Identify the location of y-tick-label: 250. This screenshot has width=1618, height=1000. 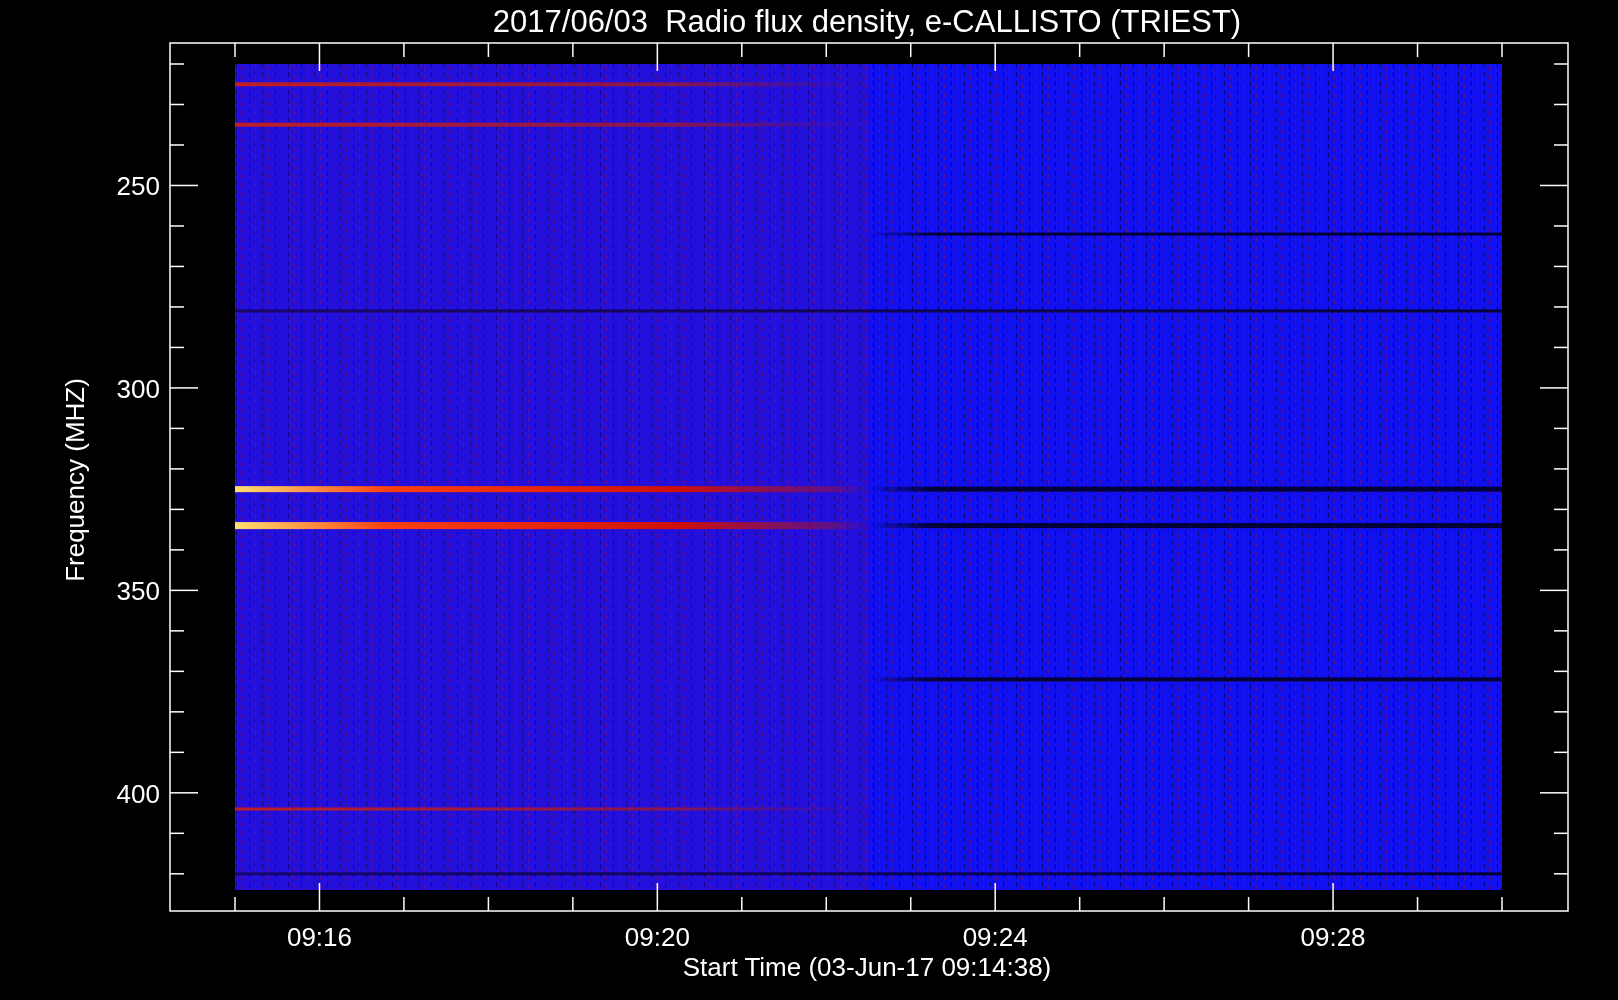
(138, 186).